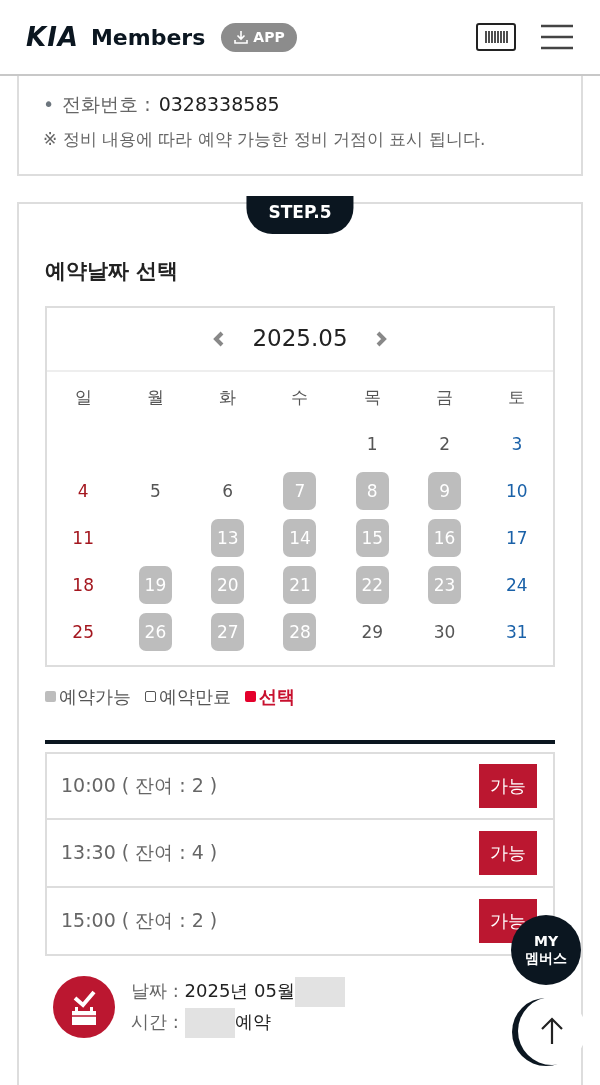  I want to click on calendar-day: 25, so click(83, 631).